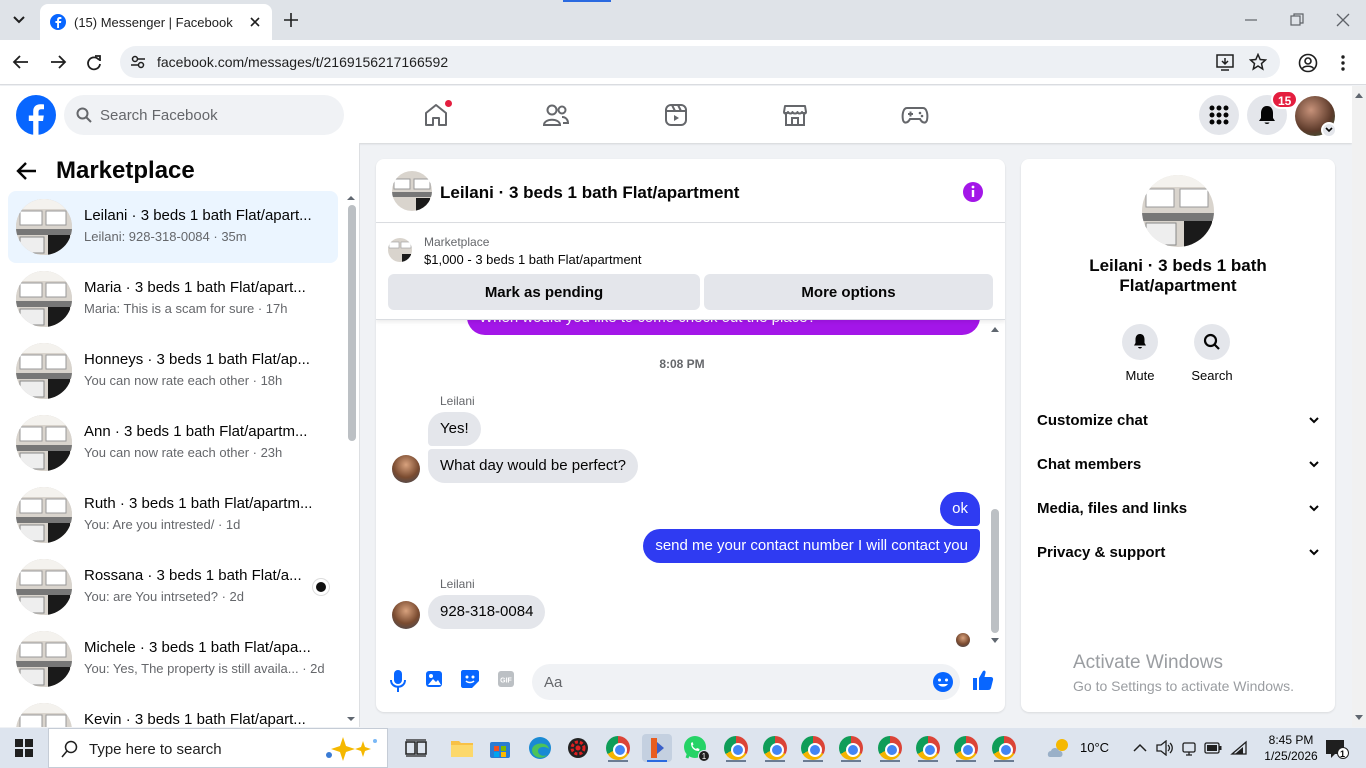 This screenshot has height=768, width=1366. What do you see at coordinates (352, 323) in the screenshot?
I see `sidebar-scroll-thumb` at bounding box center [352, 323].